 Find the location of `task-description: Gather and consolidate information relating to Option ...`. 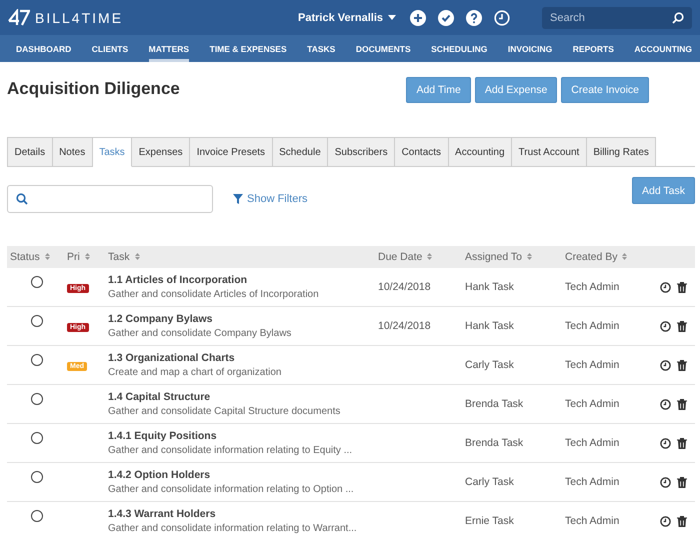

task-description: Gather and consolidate information relating to Option ... is located at coordinates (231, 489).